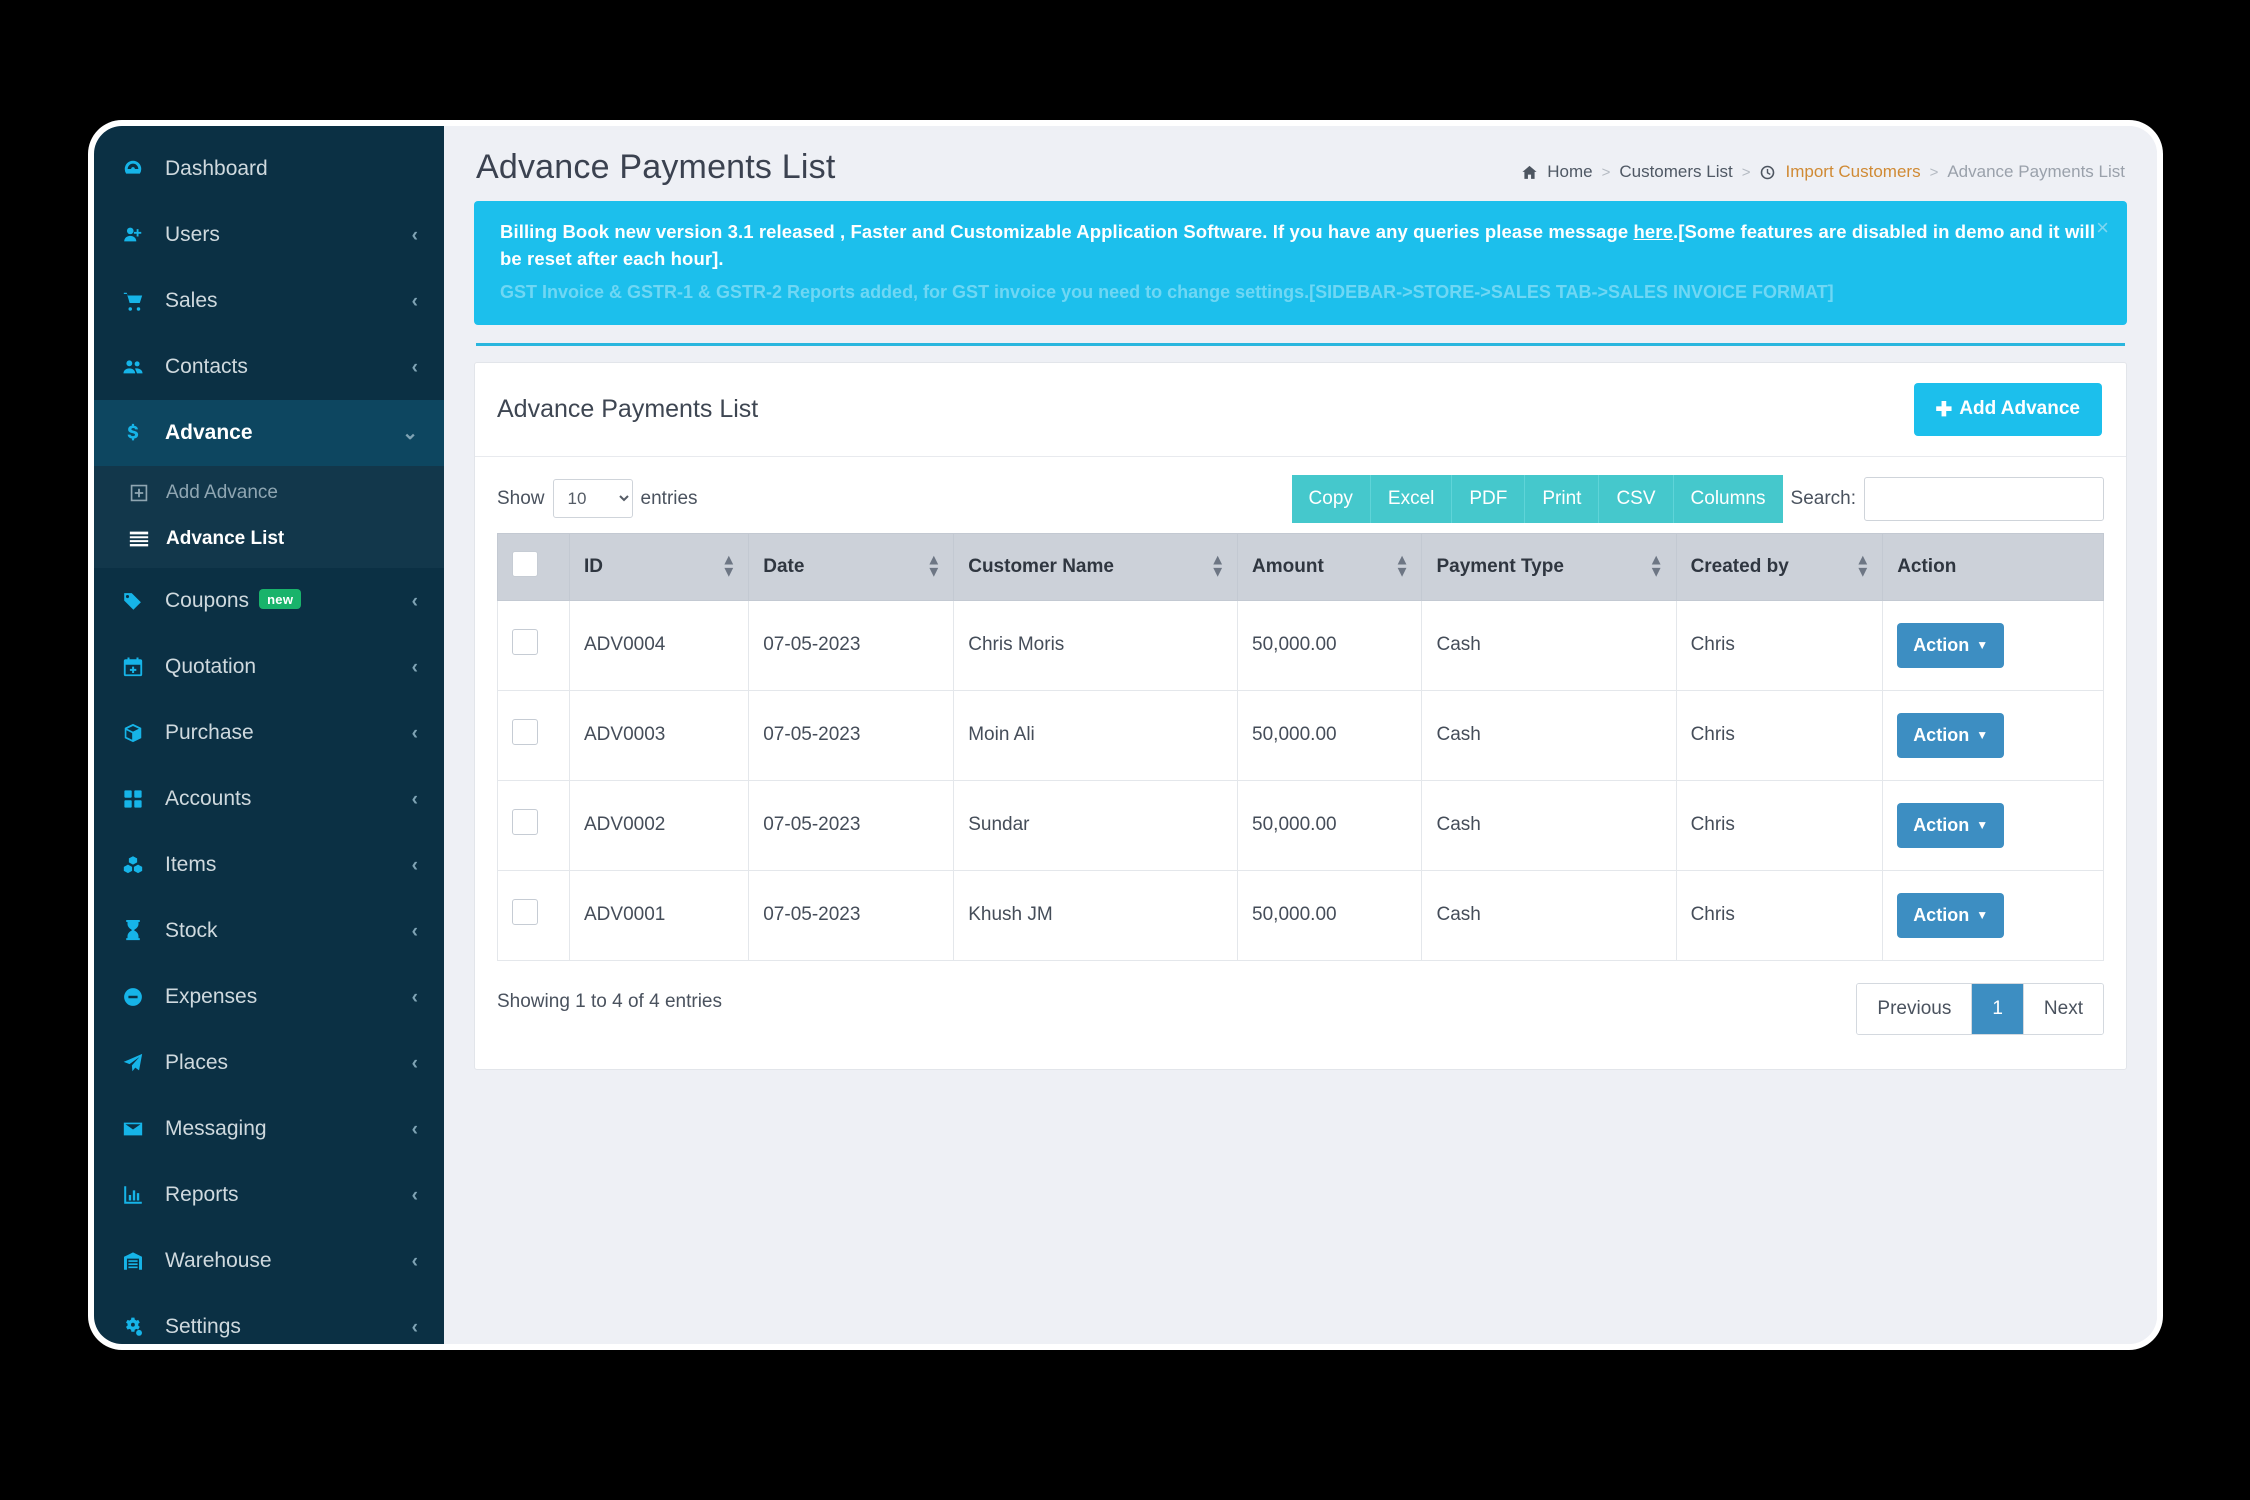  What do you see at coordinates (593, 566) in the screenshot?
I see `column-label: ID` at bounding box center [593, 566].